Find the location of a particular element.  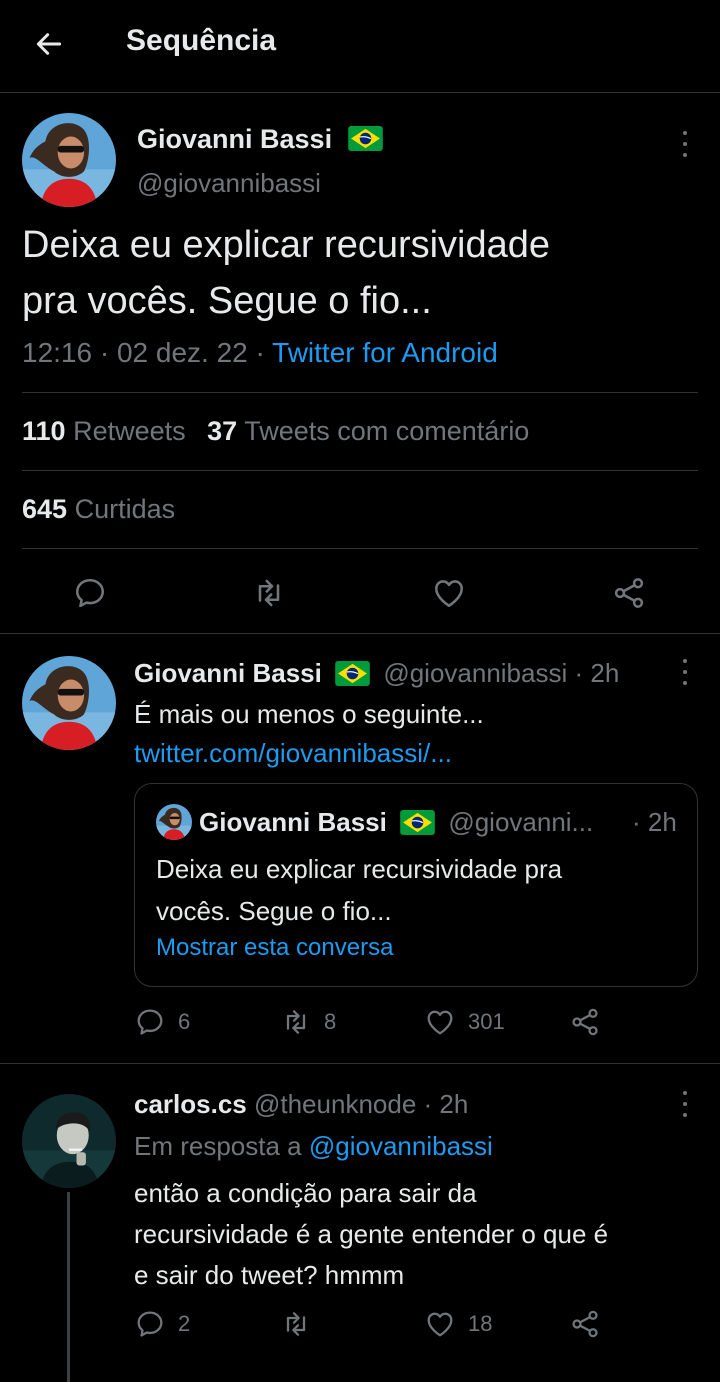

retweet-action is located at coordinates (302, 1324).